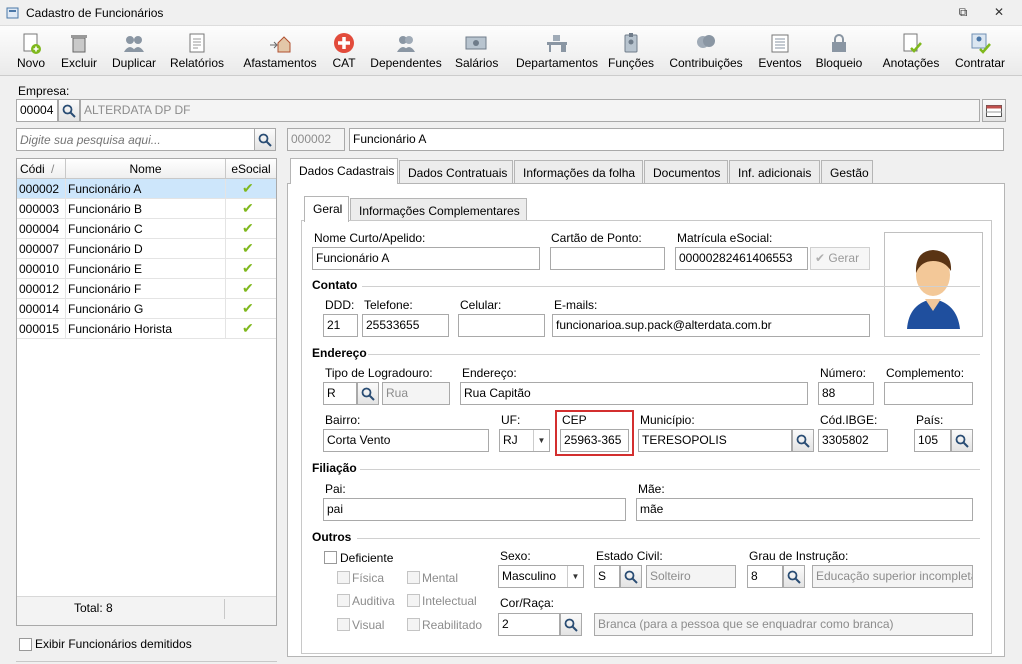  Describe the element at coordinates (557, 51) in the screenshot. I see `toolbar-button-departamentos: Departamentos` at that location.